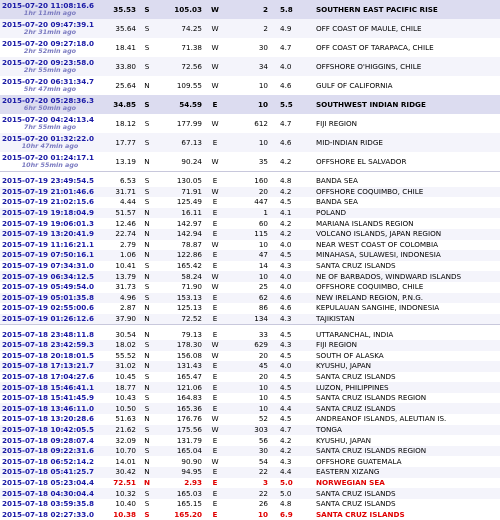  I want to click on datetime-text: 2015-07-18 05:41:25.7, so click(48, 471).